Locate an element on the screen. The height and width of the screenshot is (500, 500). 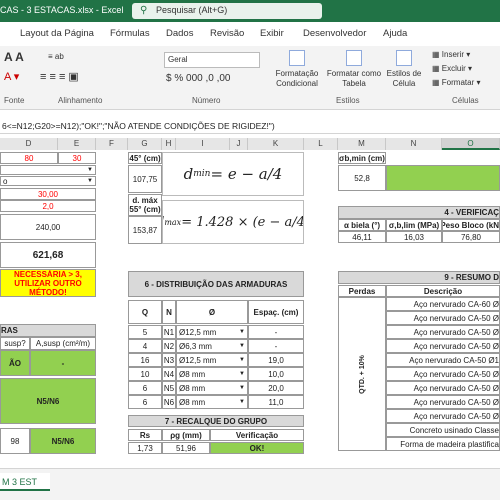
col-header-o: O is located at coordinates (471, 144).